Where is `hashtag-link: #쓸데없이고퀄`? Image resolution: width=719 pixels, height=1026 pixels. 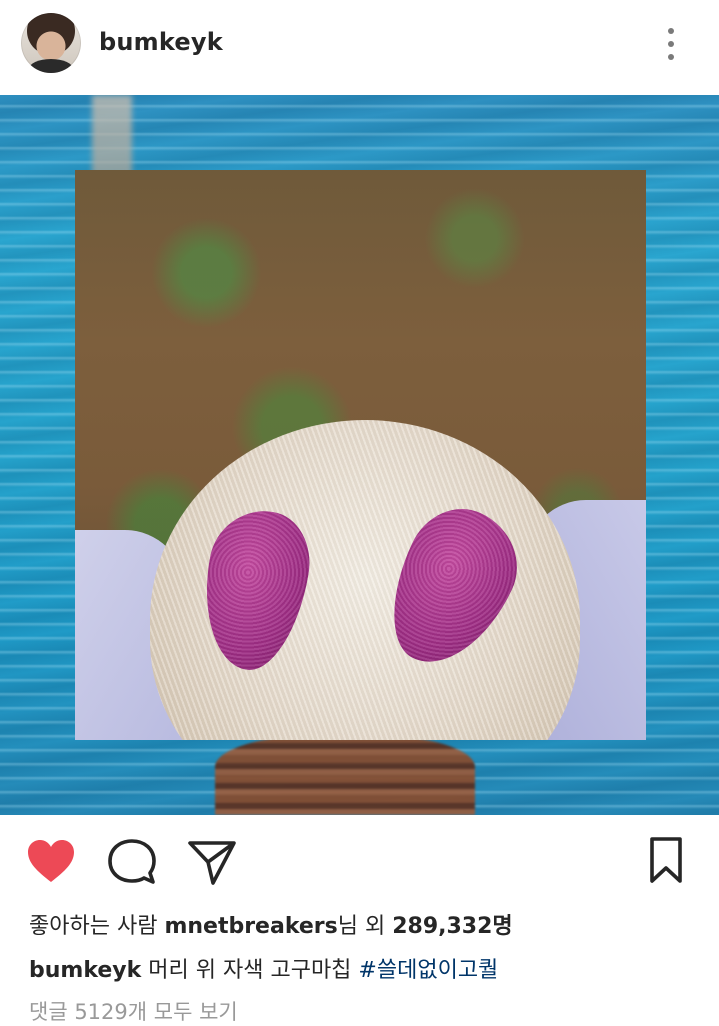
hashtag-link: #쓸데없이고퀄 is located at coordinates (428, 970).